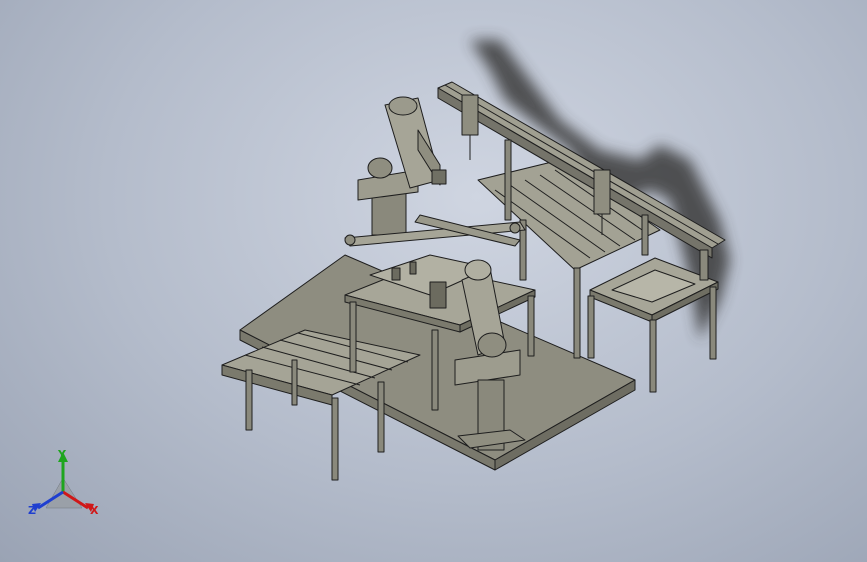  I want to click on axis-label-y: Y, so click(62, 454).